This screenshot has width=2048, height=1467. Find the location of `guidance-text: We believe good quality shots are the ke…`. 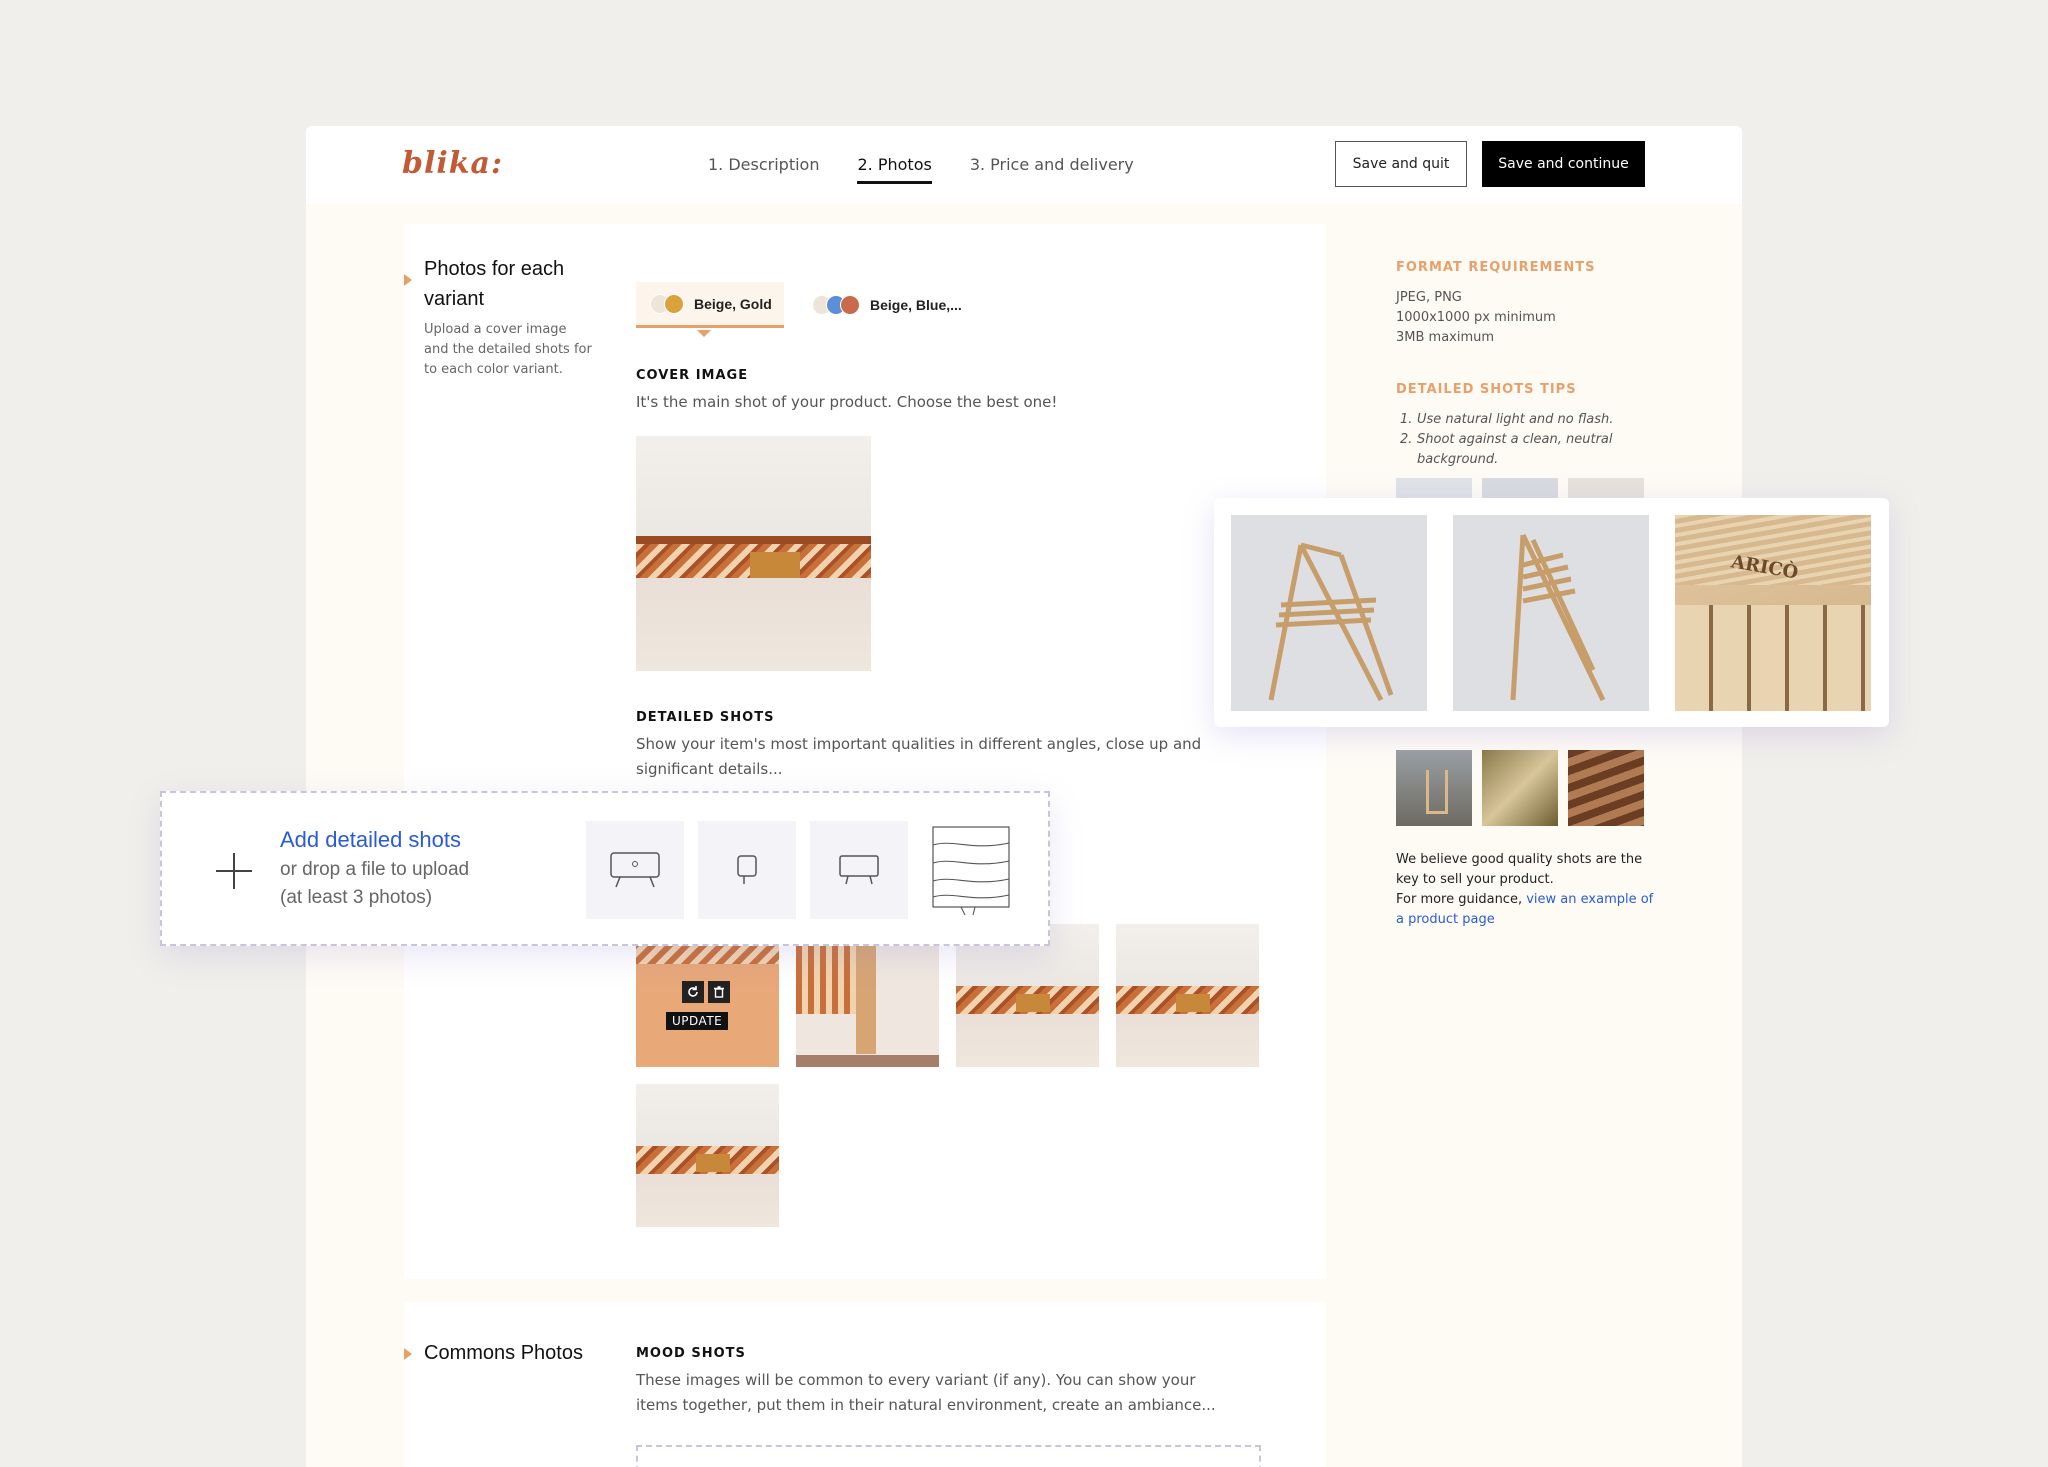

guidance-text: We believe good quality shots are the ke… is located at coordinates (1526, 890).